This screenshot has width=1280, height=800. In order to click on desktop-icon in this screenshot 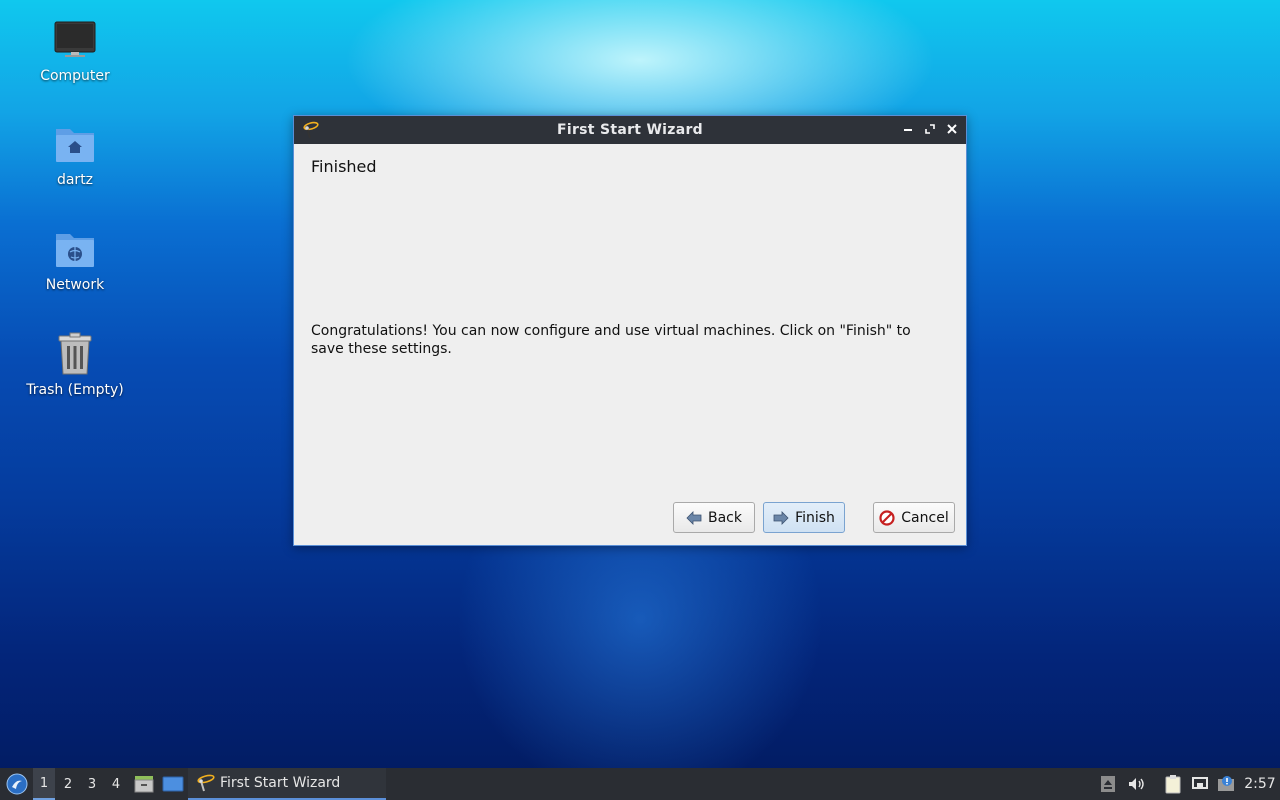, I will do `click(173, 784)`.